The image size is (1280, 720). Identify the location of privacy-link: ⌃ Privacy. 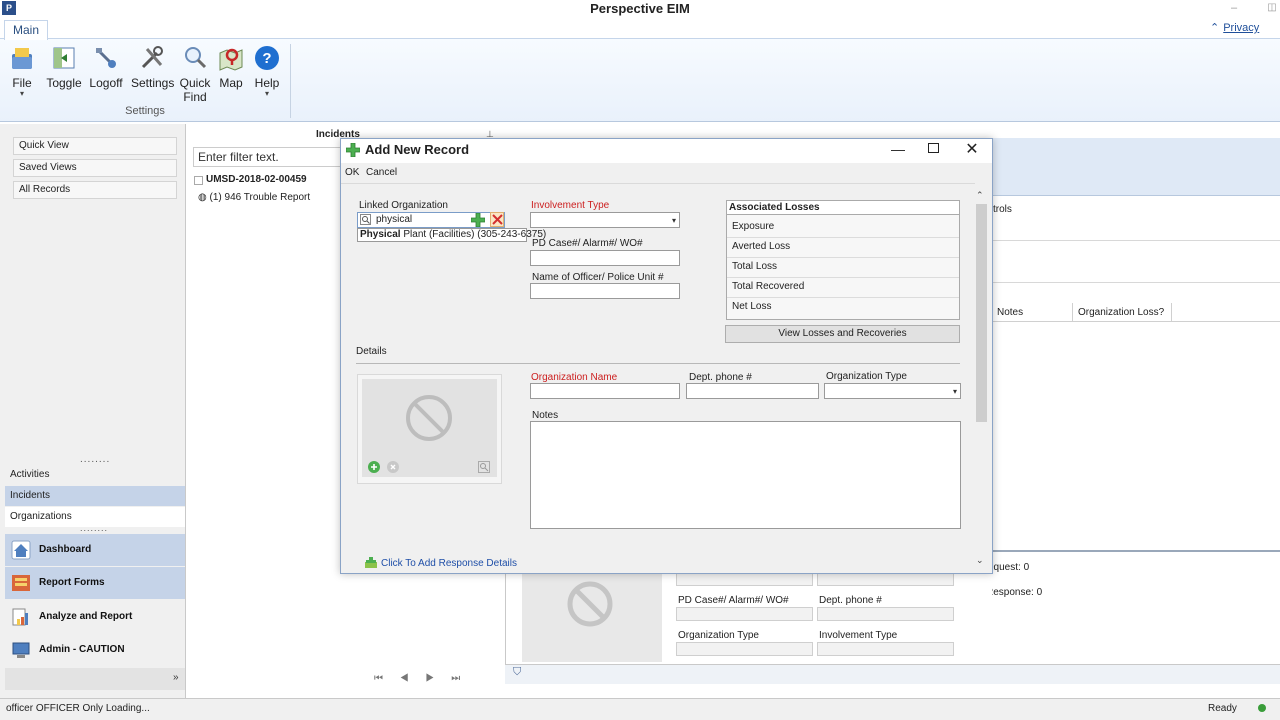
(1234, 27).